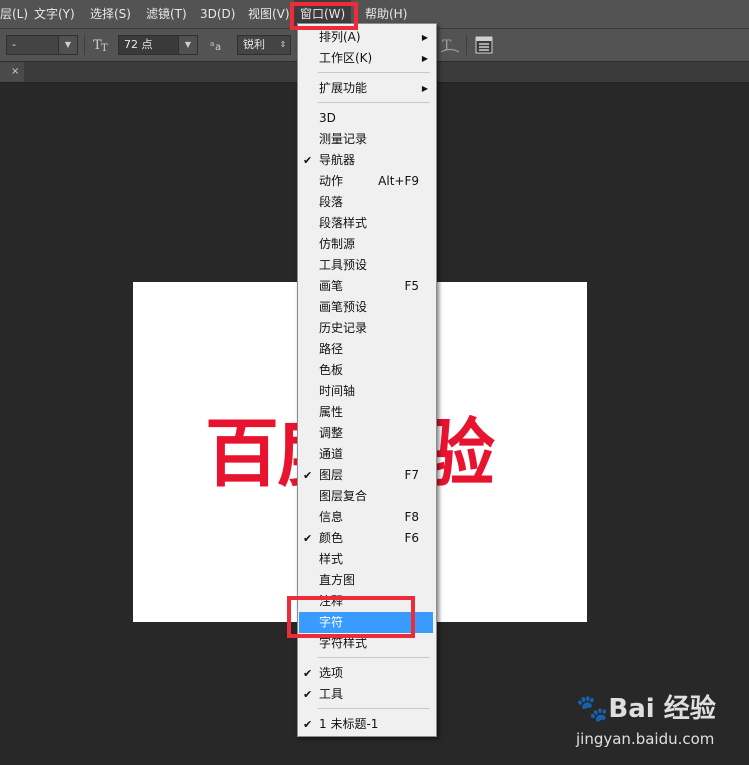  Describe the element at coordinates (166, 14) in the screenshot. I see `menu-filter: 滤镜(T)` at that location.